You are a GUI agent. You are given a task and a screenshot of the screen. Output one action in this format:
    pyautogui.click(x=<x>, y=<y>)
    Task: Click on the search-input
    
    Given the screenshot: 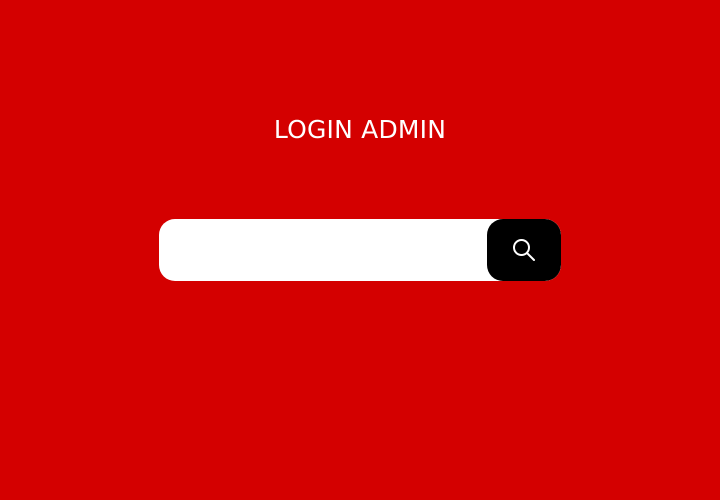 What is the action you would take?
    pyautogui.click(x=323, y=250)
    